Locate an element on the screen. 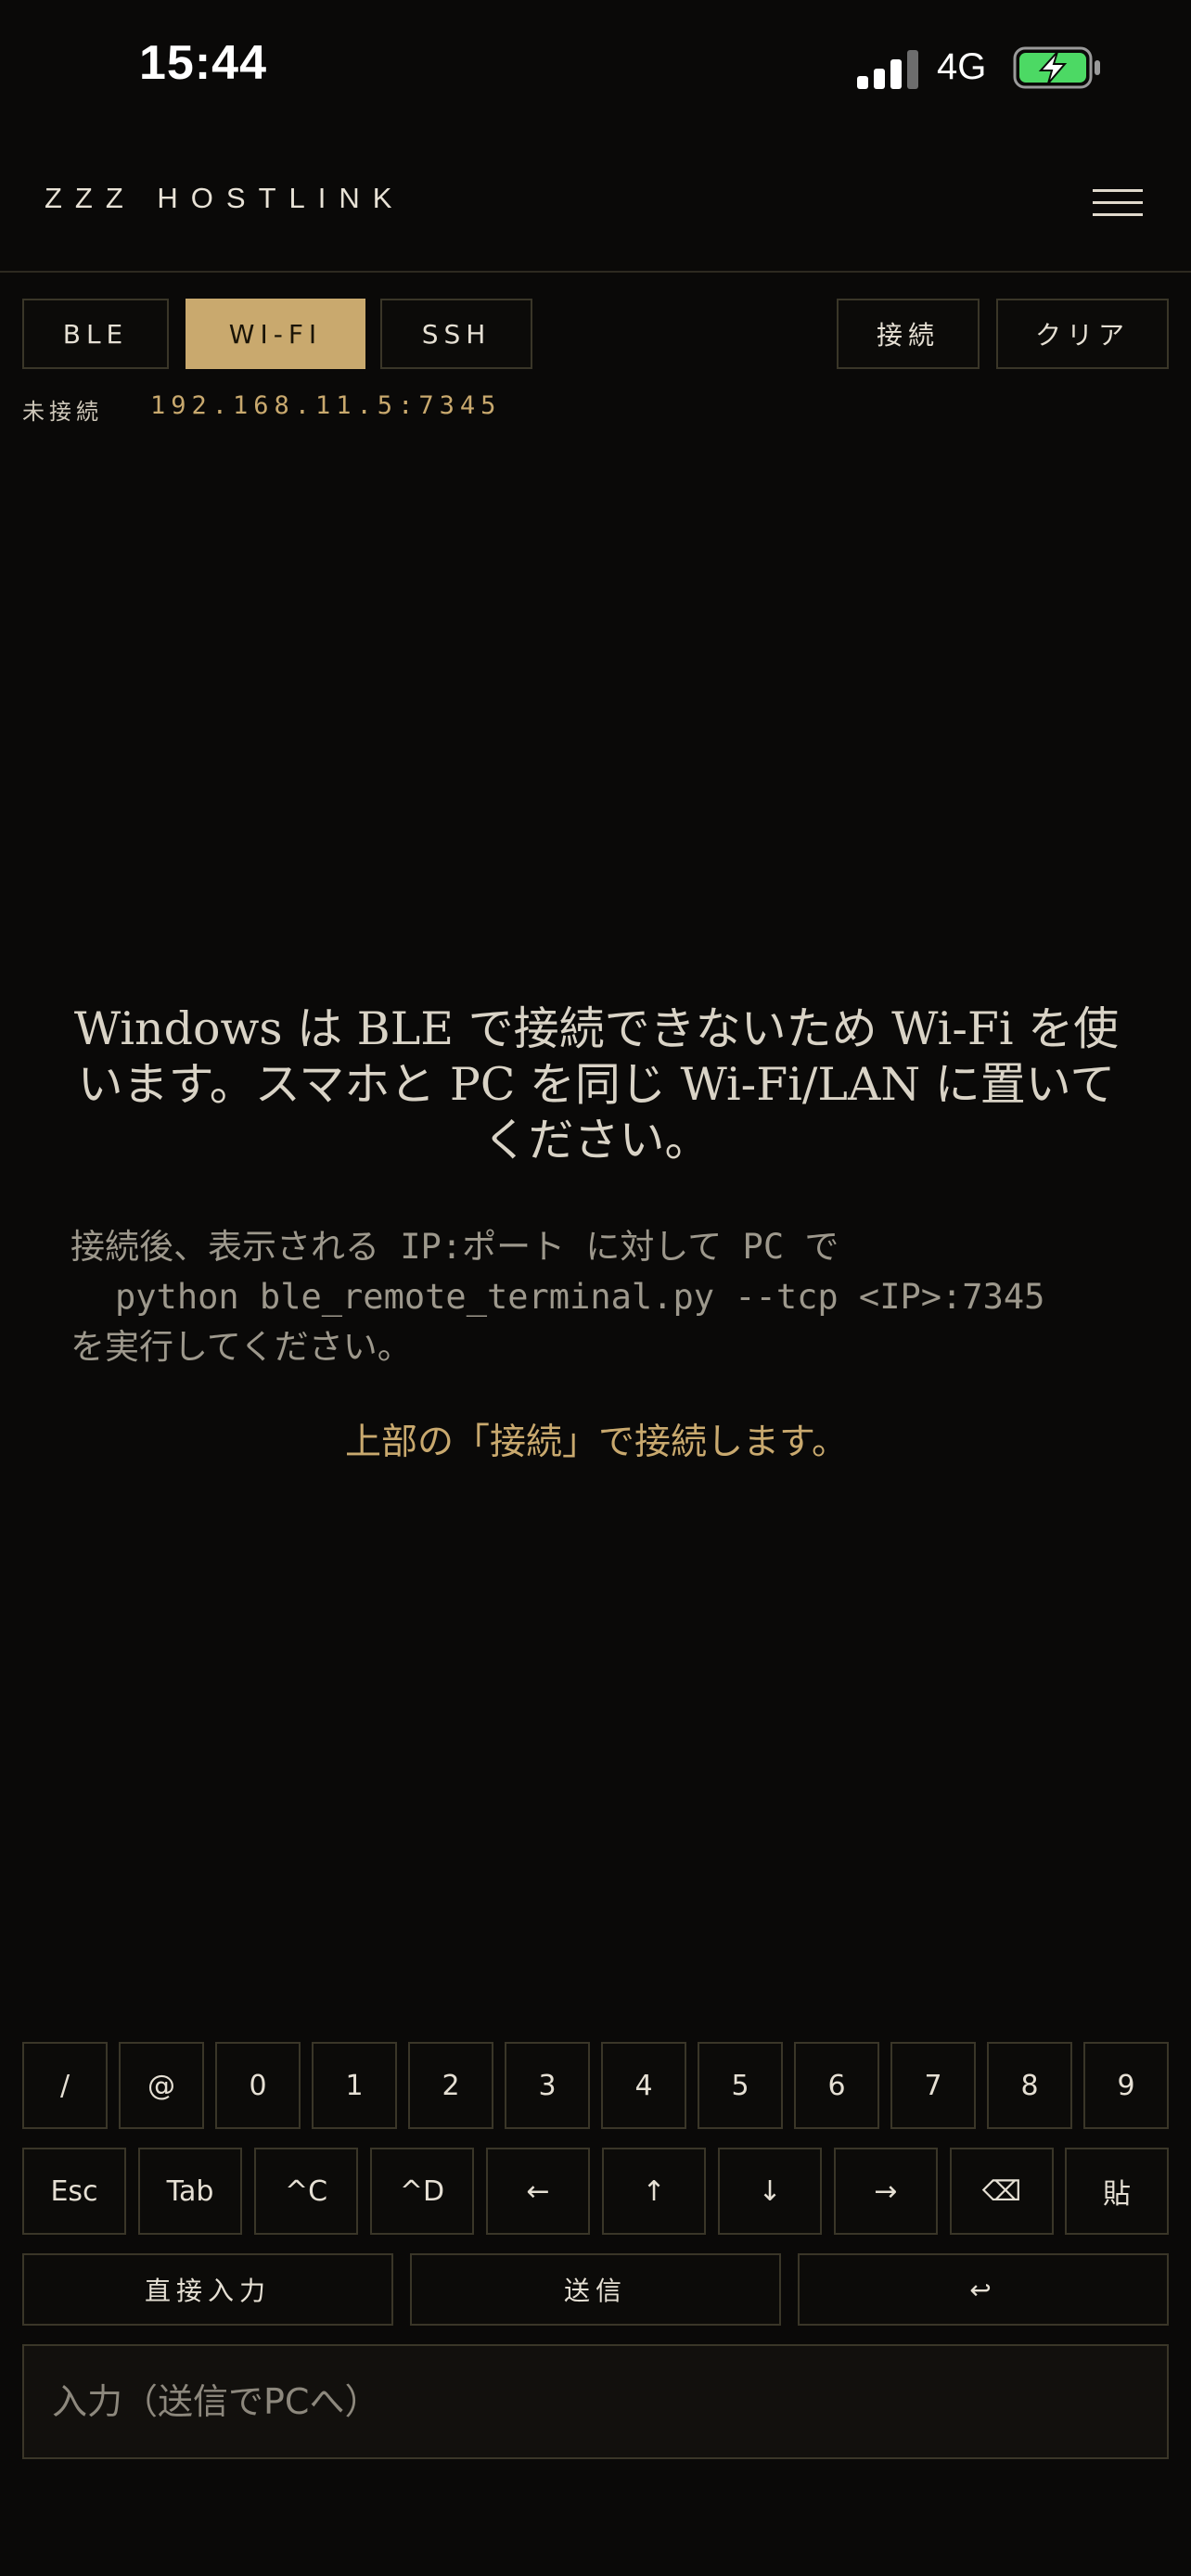 The image size is (1191, 2576). enter-button: ↩ is located at coordinates (984, 2289).